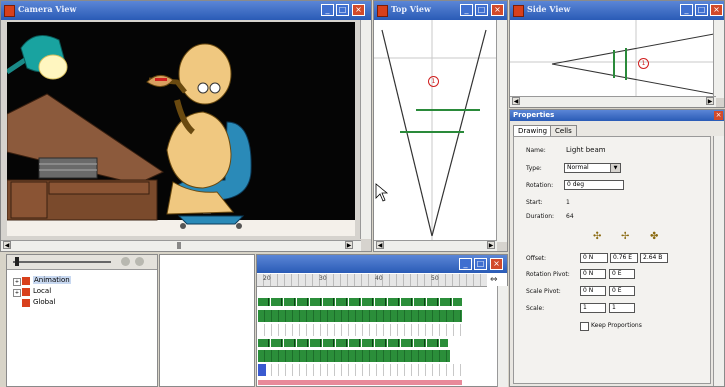 The image size is (725, 387). I want to click on scale-label: Scale:, so click(535, 308).